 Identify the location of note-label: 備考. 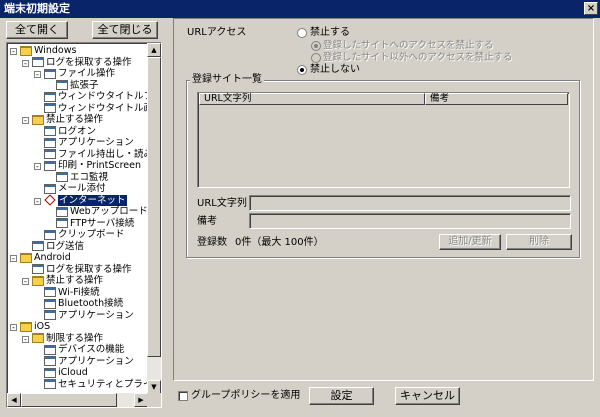
(207, 221).